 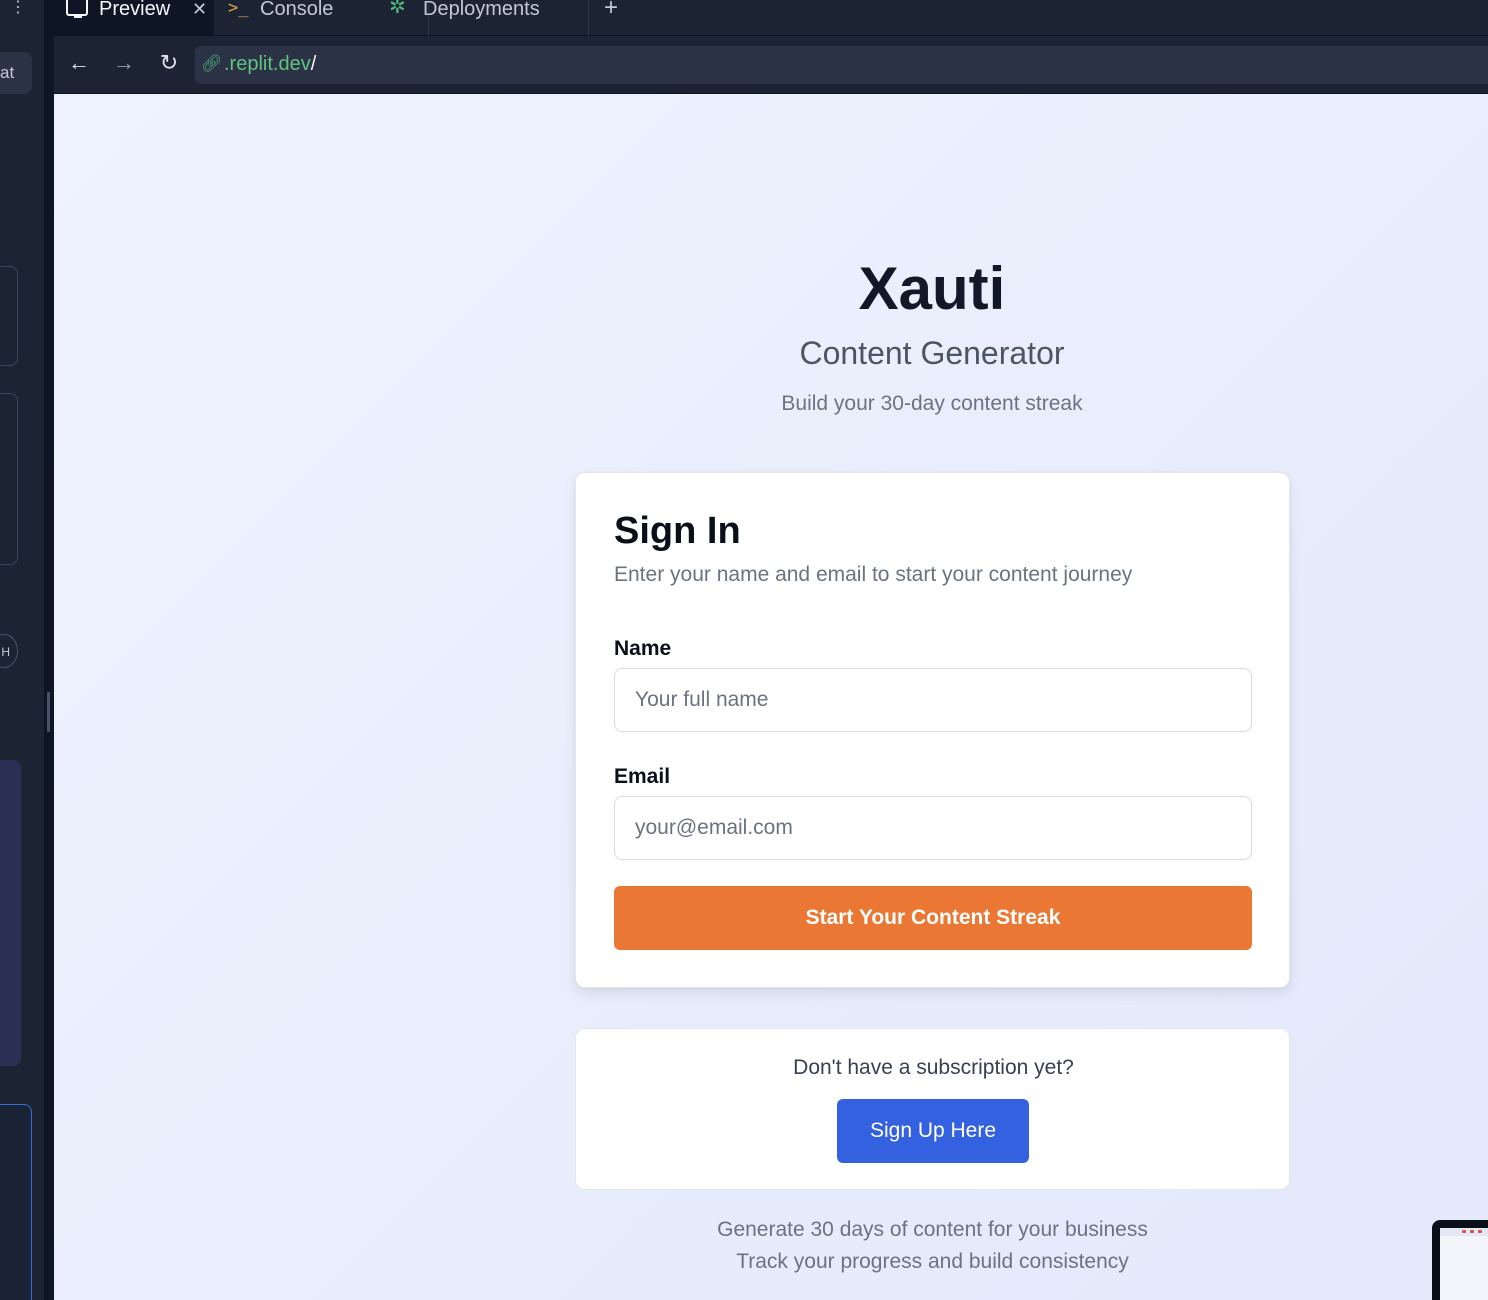 I want to click on brand-tagline: Build your 30-day content streak, so click(x=932, y=403).